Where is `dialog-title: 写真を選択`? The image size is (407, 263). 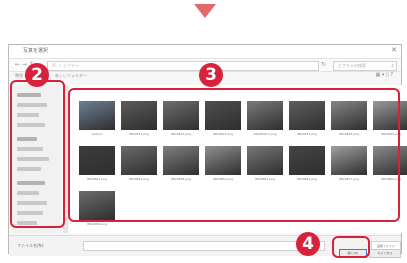
dialog-title: 写真を選択 is located at coordinates (36, 51).